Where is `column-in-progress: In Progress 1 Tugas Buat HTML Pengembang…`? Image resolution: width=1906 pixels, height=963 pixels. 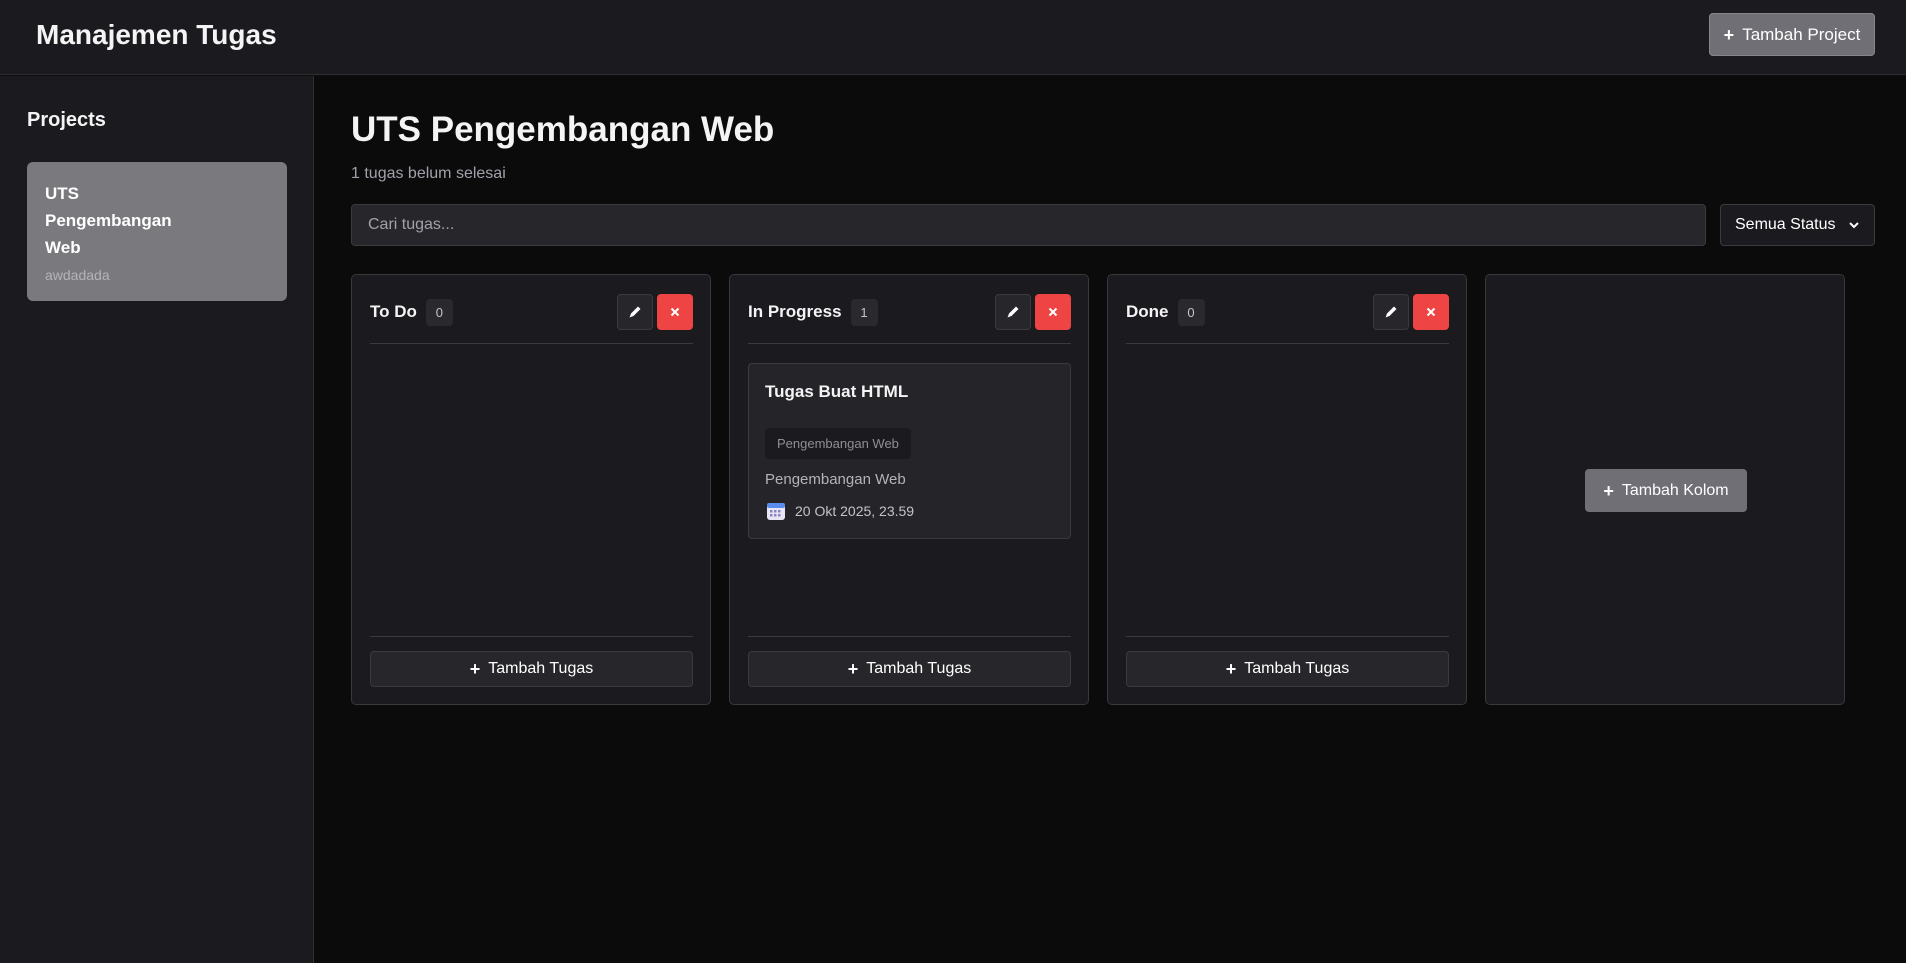 column-in-progress: In Progress 1 Tugas Buat HTML Pengembang… is located at coordinates (909, 489).